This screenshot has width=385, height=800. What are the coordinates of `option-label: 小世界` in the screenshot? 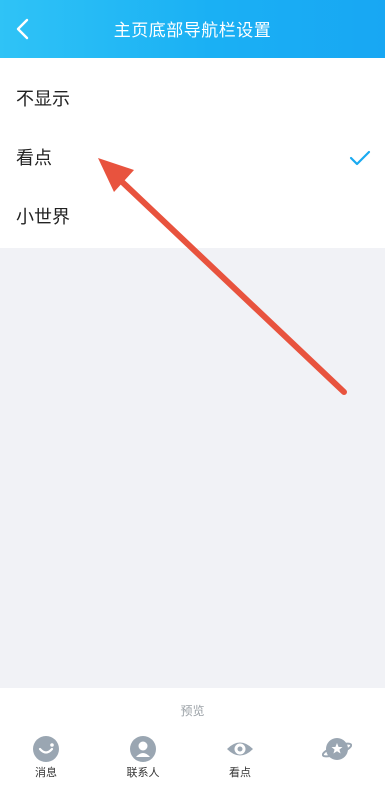 It's located at (43, 217).